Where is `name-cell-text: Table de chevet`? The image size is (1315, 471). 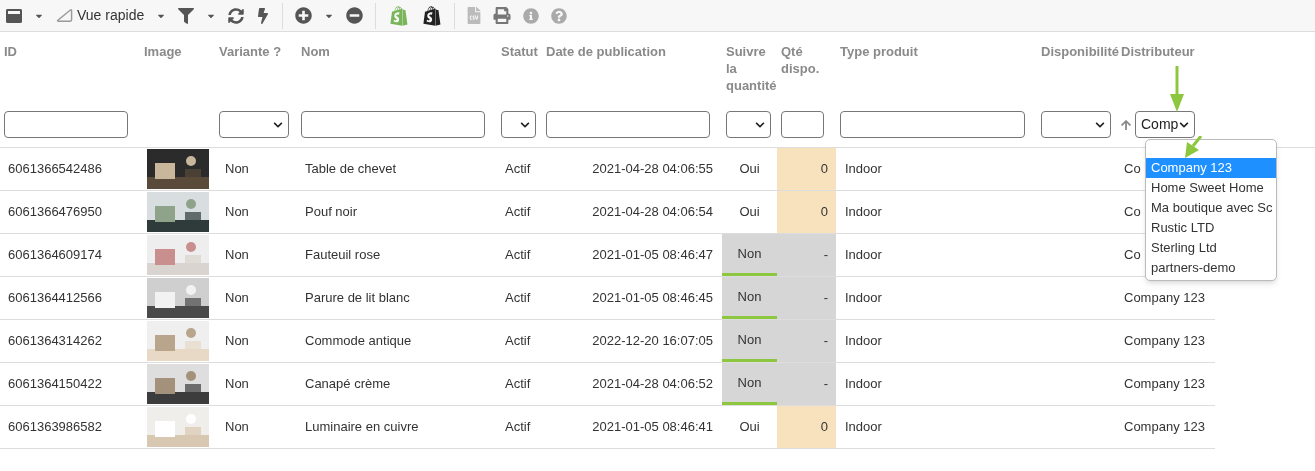
name-cell-text: Table de chevet is located at coordinates (351, 169).